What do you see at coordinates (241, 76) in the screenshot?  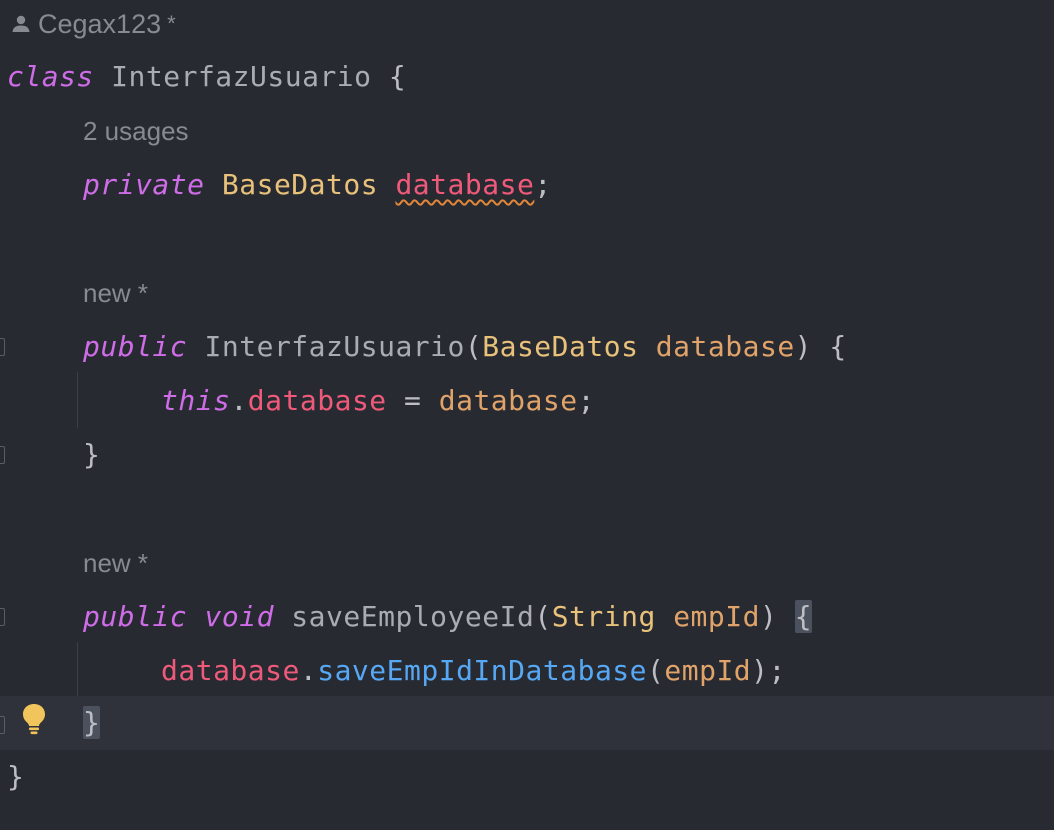 I see `class-name: InterfazUsuario` at bounding box center [241, 76].